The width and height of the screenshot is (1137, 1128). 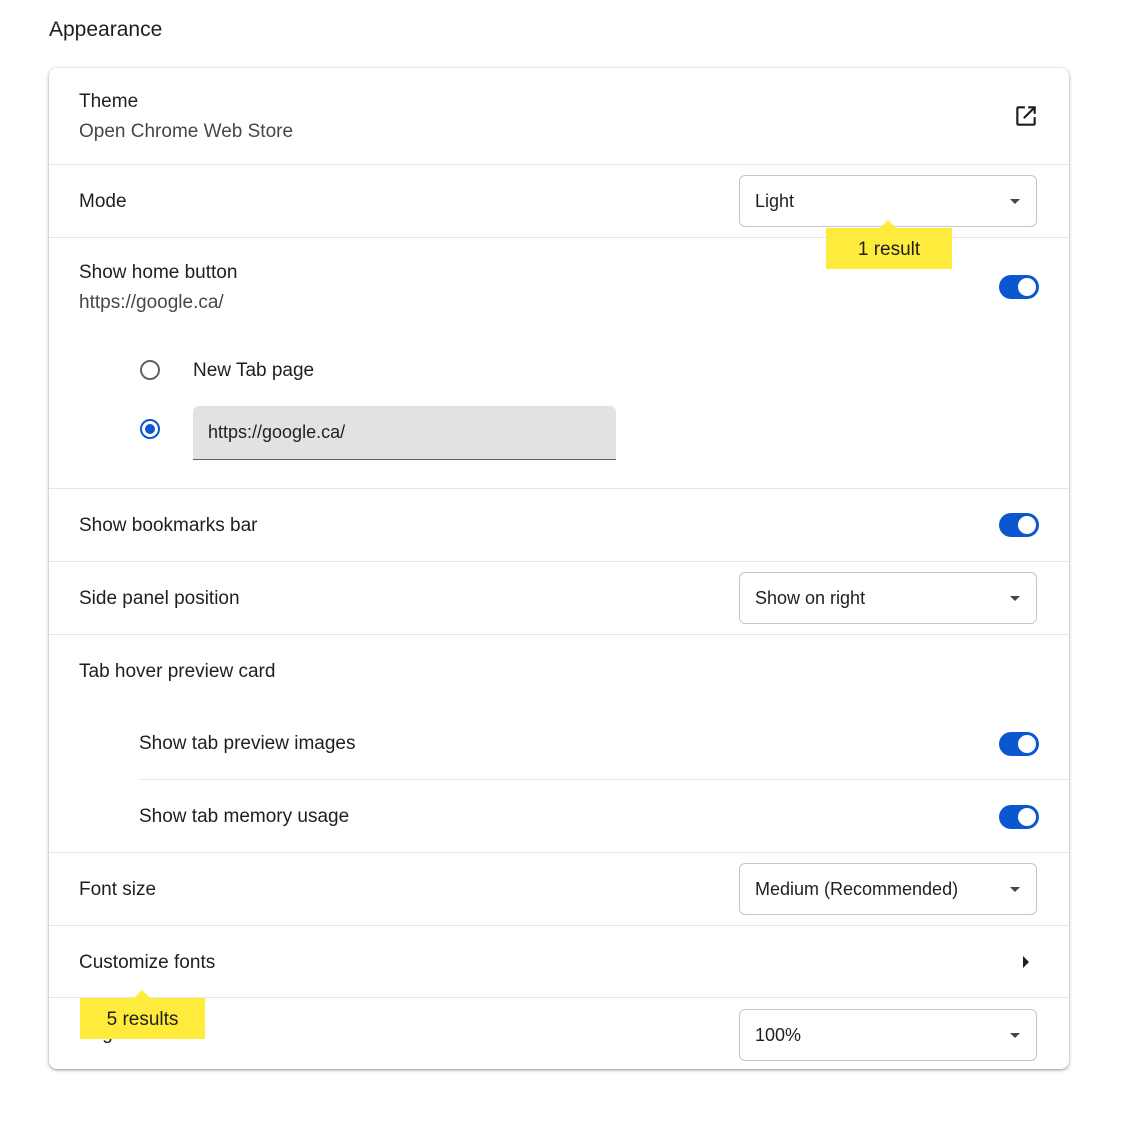 What do you see at coordinates (186, 131) in the screenshot?
I see `theme-sublabel: Open Chrome Web Store` at bounding box center [186, 131].